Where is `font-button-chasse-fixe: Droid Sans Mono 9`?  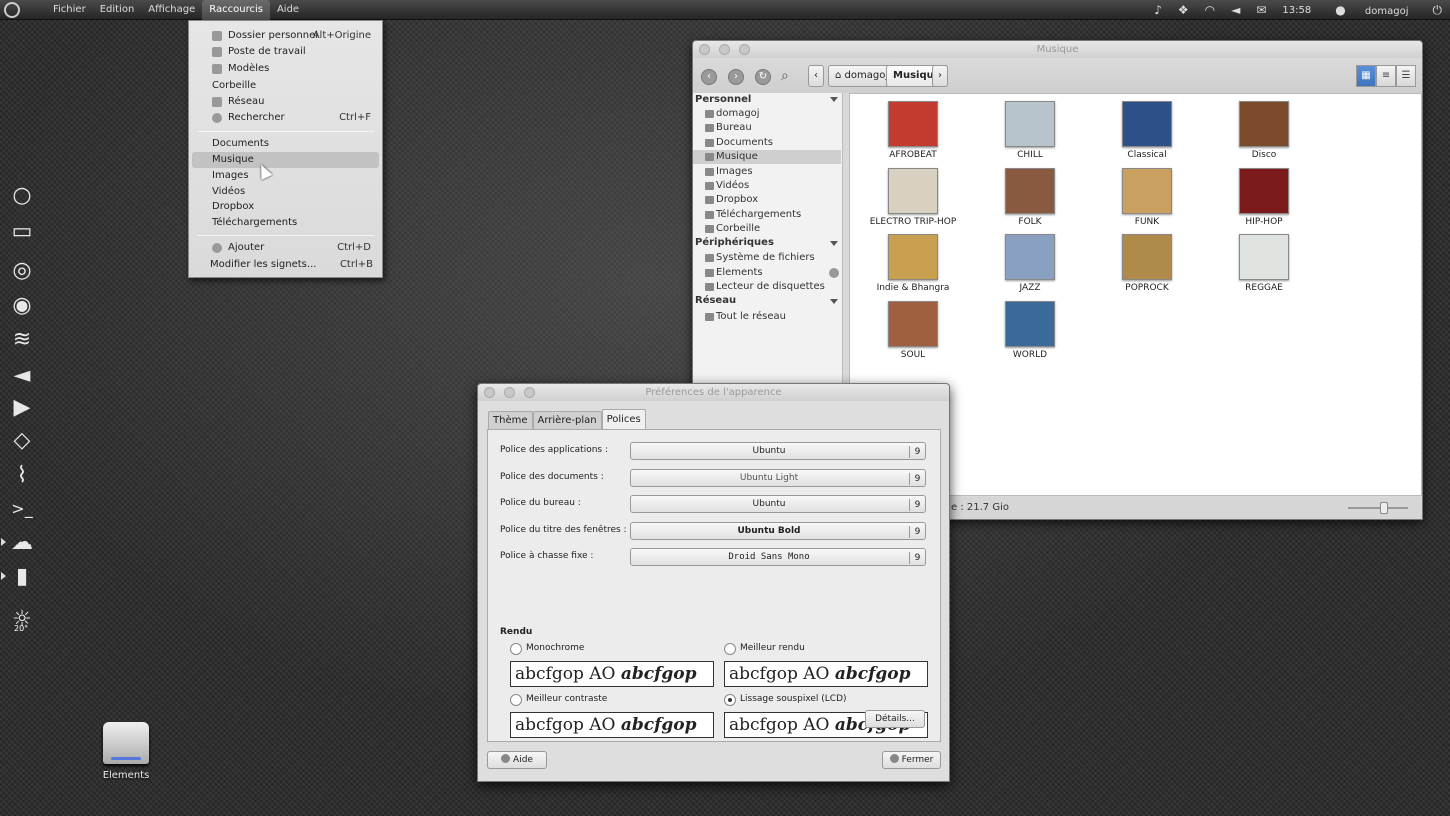
font-button-chasse-fixe: Droid Sans Mono 9 is located at coordinates (778, 557).